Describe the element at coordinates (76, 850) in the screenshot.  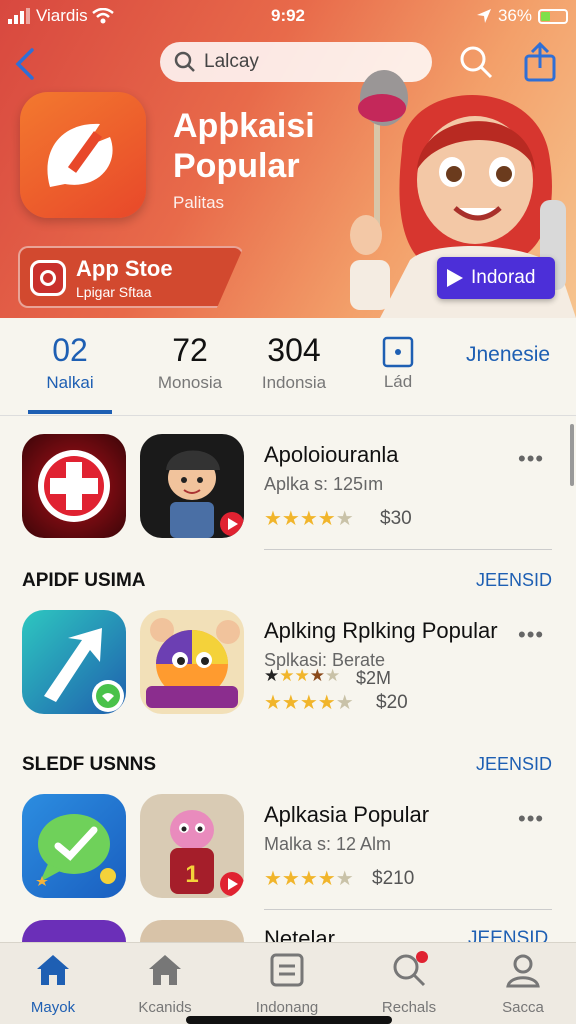
I see `chat-bubble-icon` at that location.